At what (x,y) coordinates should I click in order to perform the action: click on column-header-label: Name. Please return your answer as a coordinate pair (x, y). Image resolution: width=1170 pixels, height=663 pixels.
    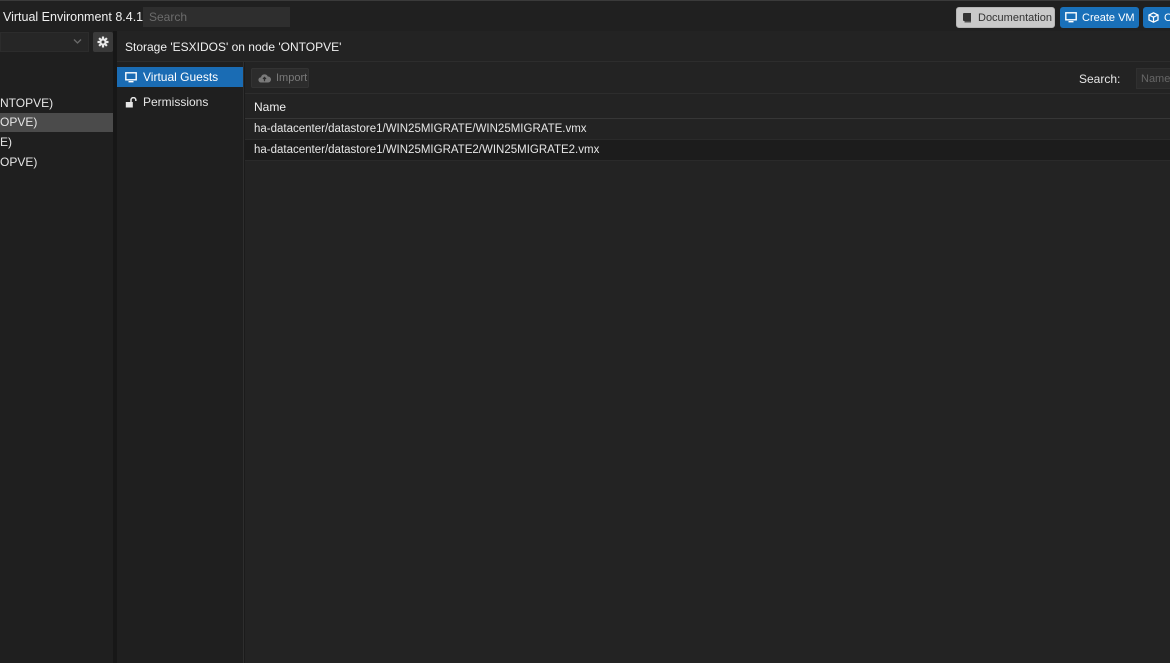
    Looking at the image, I should click on (270, 107).